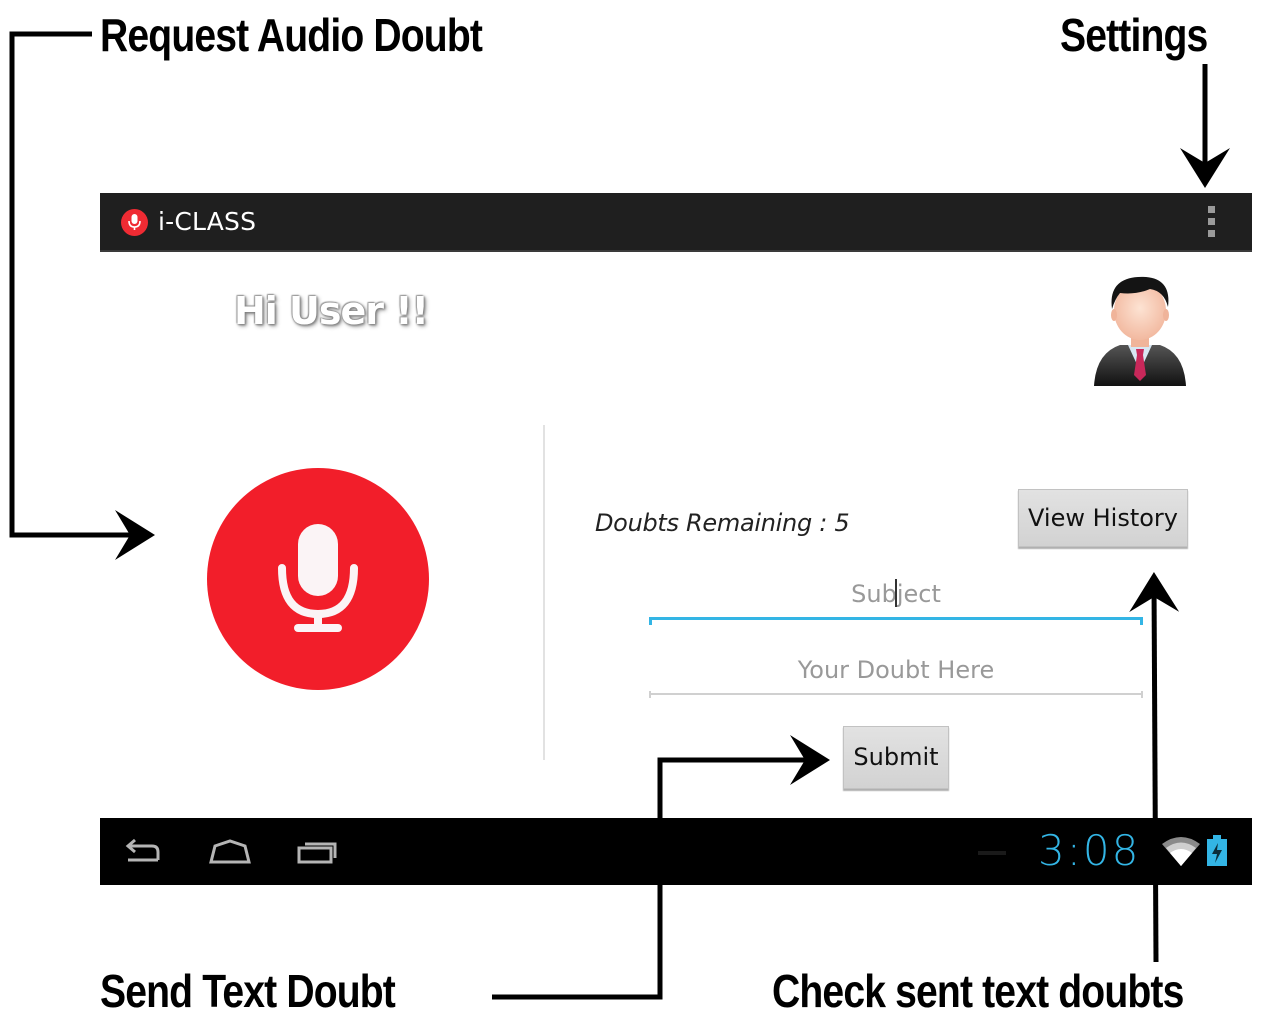 The image size is (1284, 1017). I want to click on back-icon, so click(143, 854).